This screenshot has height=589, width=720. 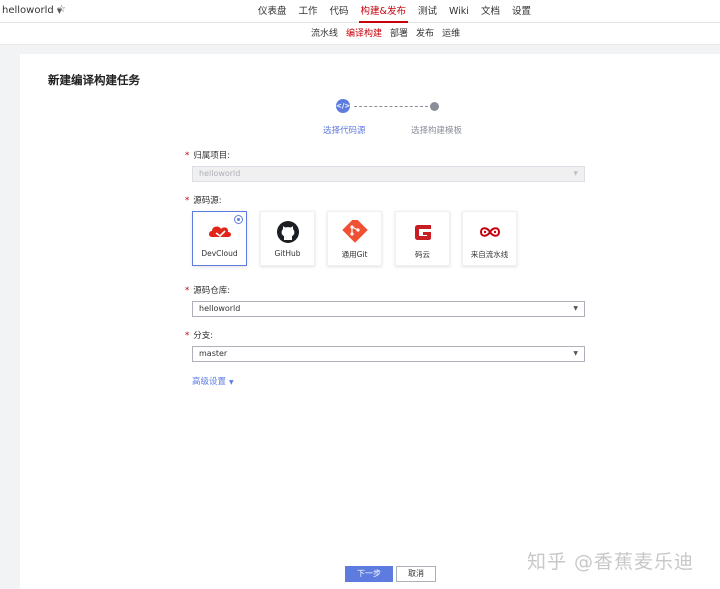 I want to click on git-icon, so click(x=354, y=231).